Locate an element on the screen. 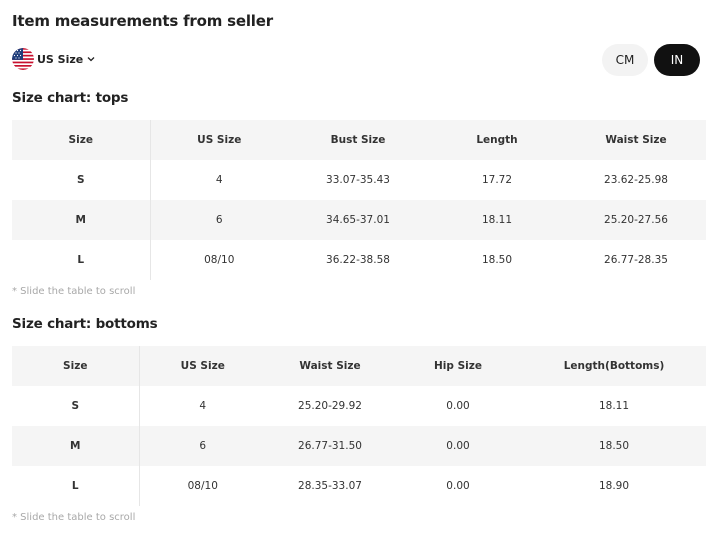 The image size is (718, 540). table-row: S 4 33.07-35.43 17.72 23.62-25.98 is located at coordinates (359, 180).